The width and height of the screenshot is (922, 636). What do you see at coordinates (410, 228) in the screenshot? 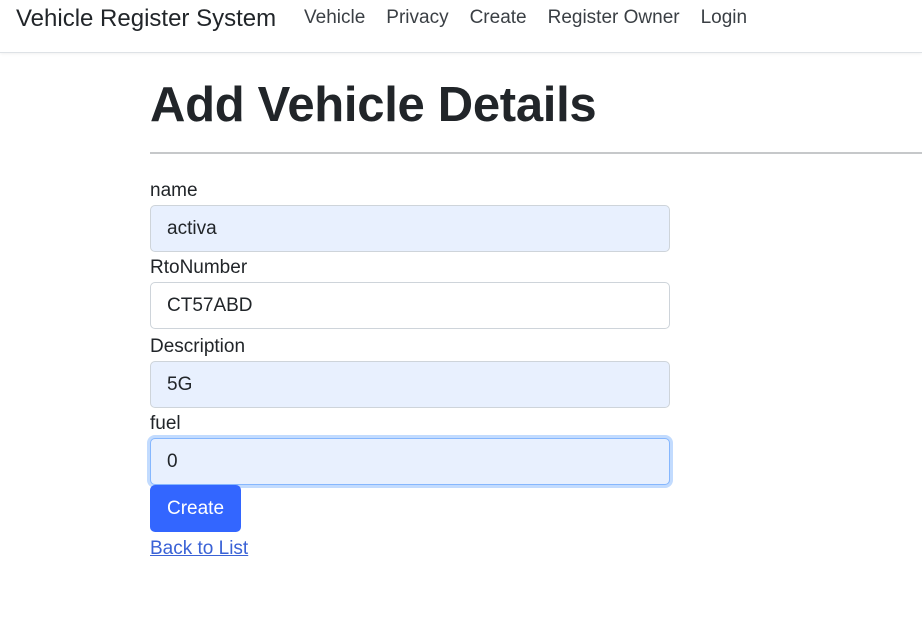
I see `name-input` at bounding box center [410, 228].